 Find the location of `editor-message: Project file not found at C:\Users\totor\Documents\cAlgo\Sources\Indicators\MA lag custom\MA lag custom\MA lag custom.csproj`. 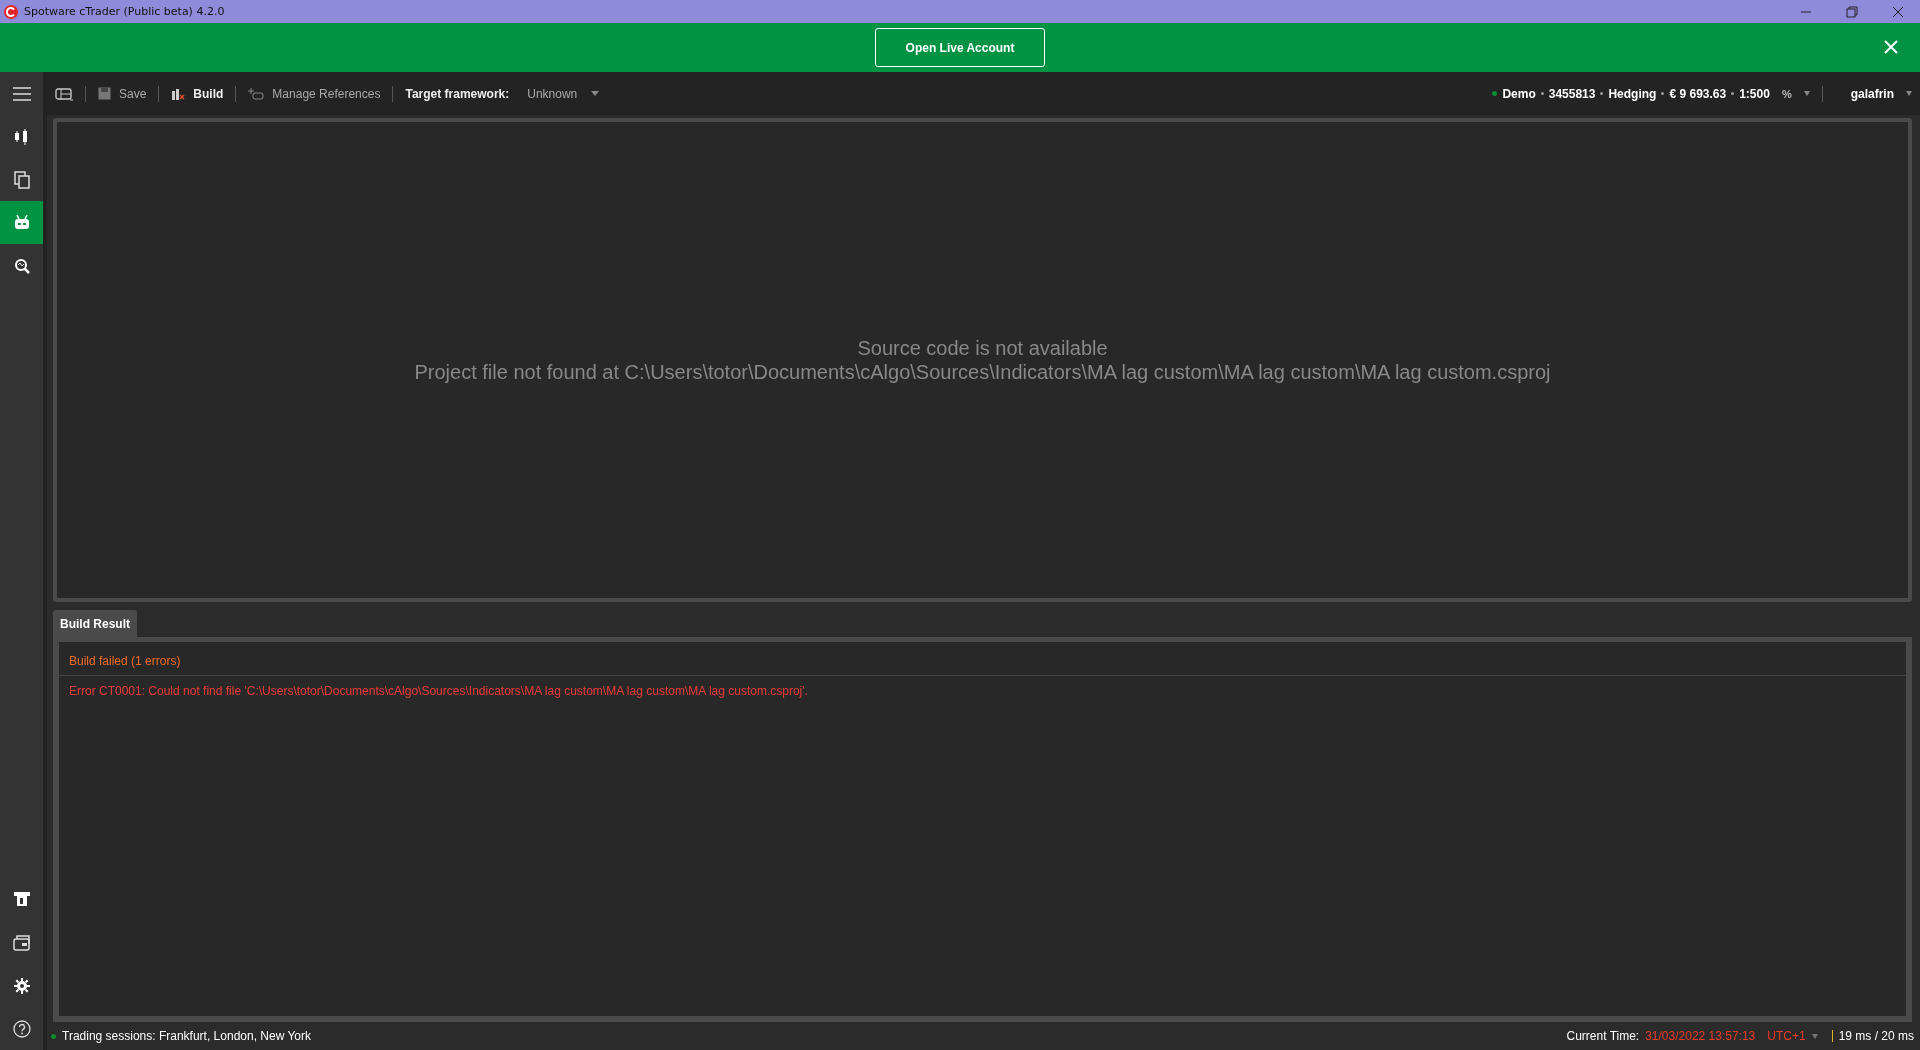

editor-message: Project file not found at C:\Users\totor\Documents\cAlgo\Sources\Indicators\MA lag custom\MA lag custom\MA lag custom.csproj is located at coordinates (982, 372).